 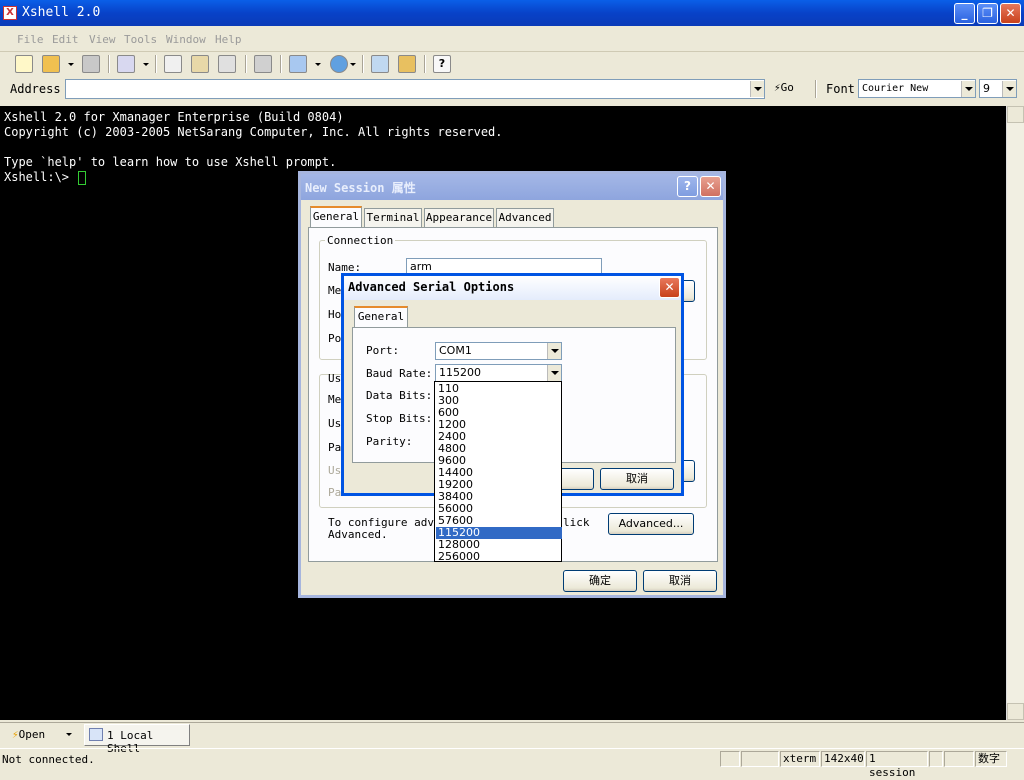 What do you see at coordinates (186, 39) in the screenshot?
I see `menu-window: Window` at bounding box center [186, 39].